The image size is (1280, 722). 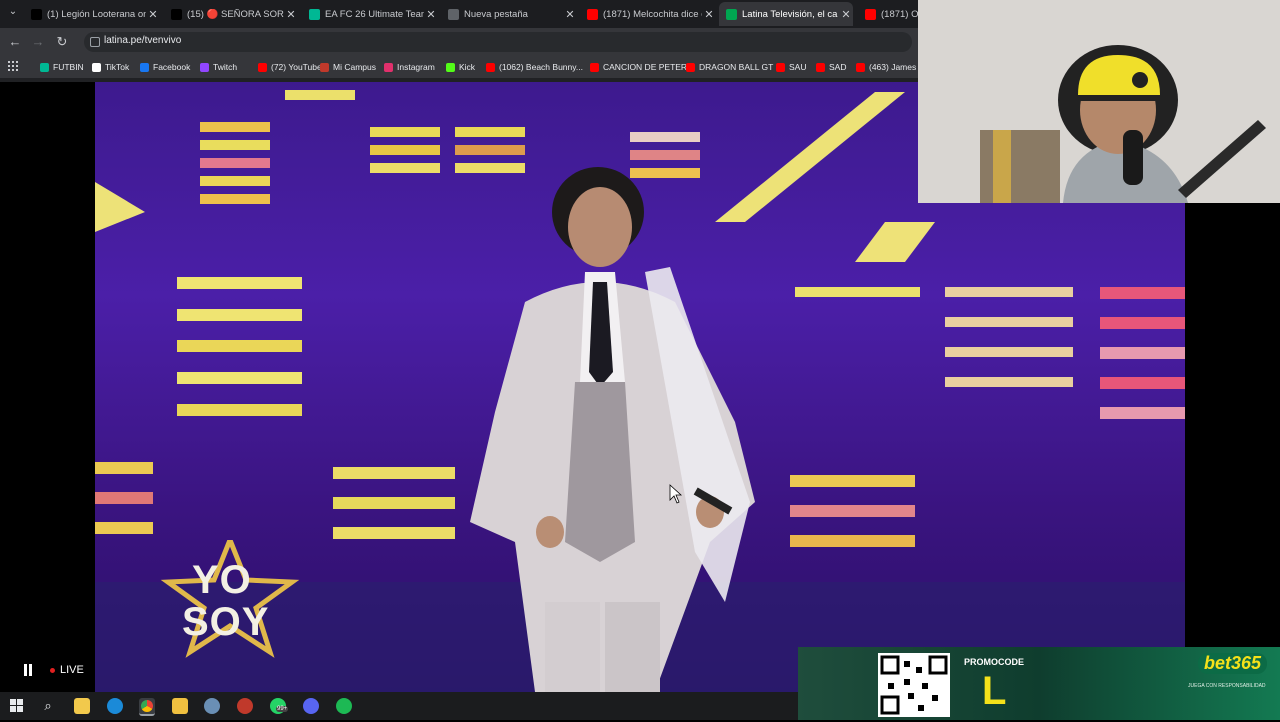 What do you see at coordinates (36, 14) in the screenshot?
I see `x-icon` at bounding box center [36, 14].